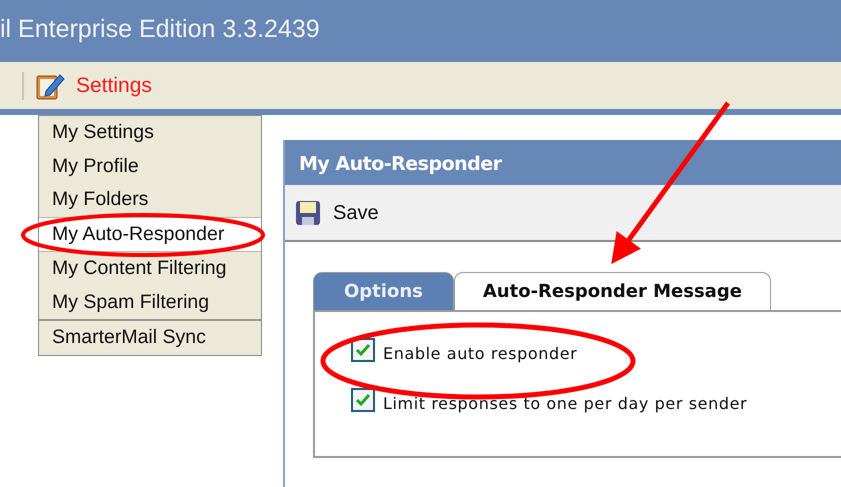  I want to click on menu-item: My Spam Filtering, so click(150, 302).